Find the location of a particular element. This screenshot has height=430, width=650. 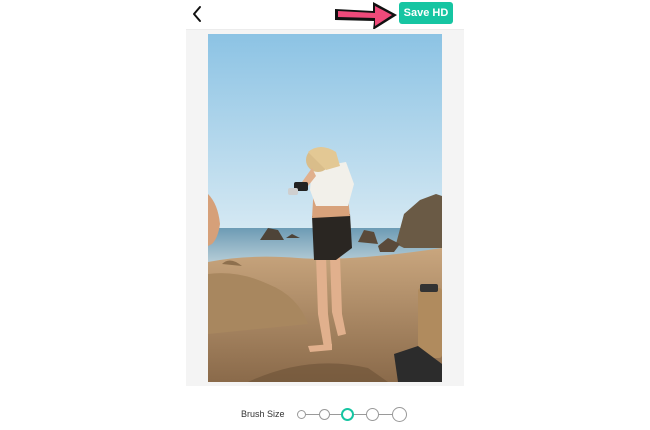

brush-size-option-l is located at coordinates (372, 414).